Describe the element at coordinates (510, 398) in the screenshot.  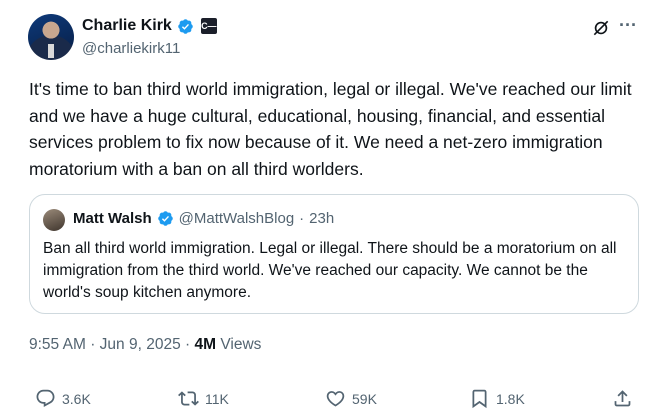
I see `bookmark-count: 1.8K` at that location.